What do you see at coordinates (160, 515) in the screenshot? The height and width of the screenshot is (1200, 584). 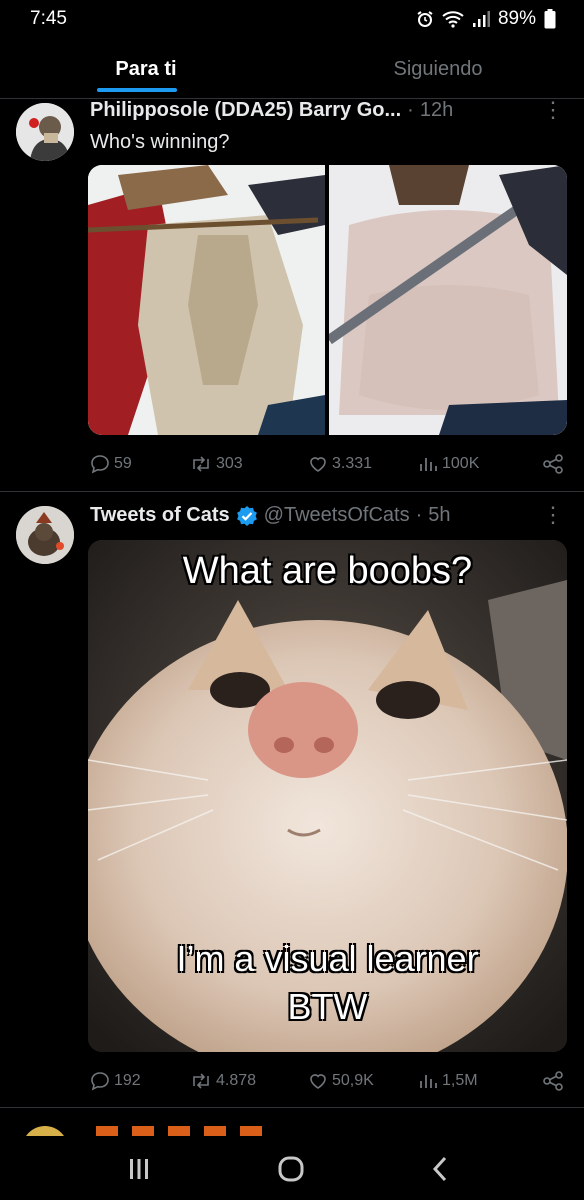 I see `author-name: Tweets of Cats` at bounding box center [160, 515].